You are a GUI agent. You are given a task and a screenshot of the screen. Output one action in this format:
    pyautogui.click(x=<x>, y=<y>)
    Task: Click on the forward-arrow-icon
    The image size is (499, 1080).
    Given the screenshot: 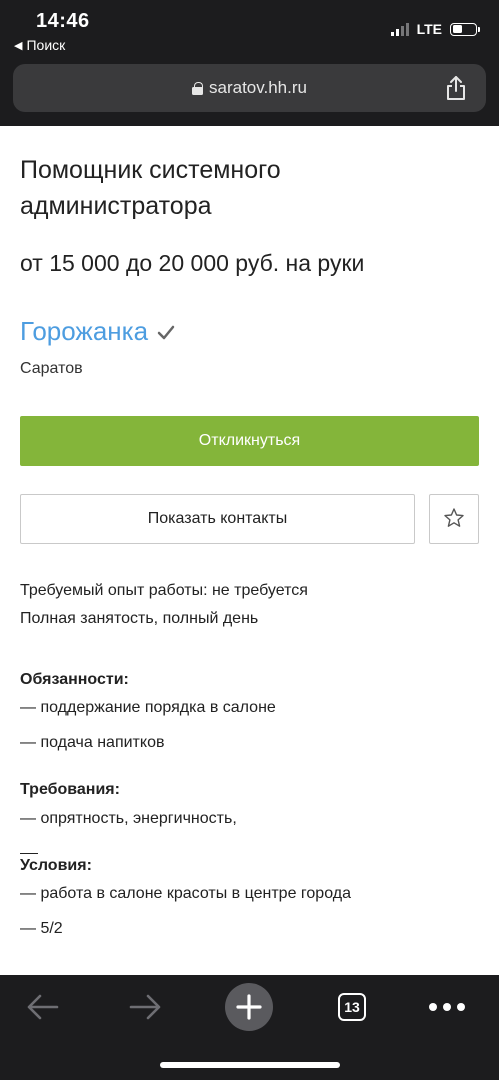 What is the action you would take?
    pyautogui.click(x=145, y=1007)
    